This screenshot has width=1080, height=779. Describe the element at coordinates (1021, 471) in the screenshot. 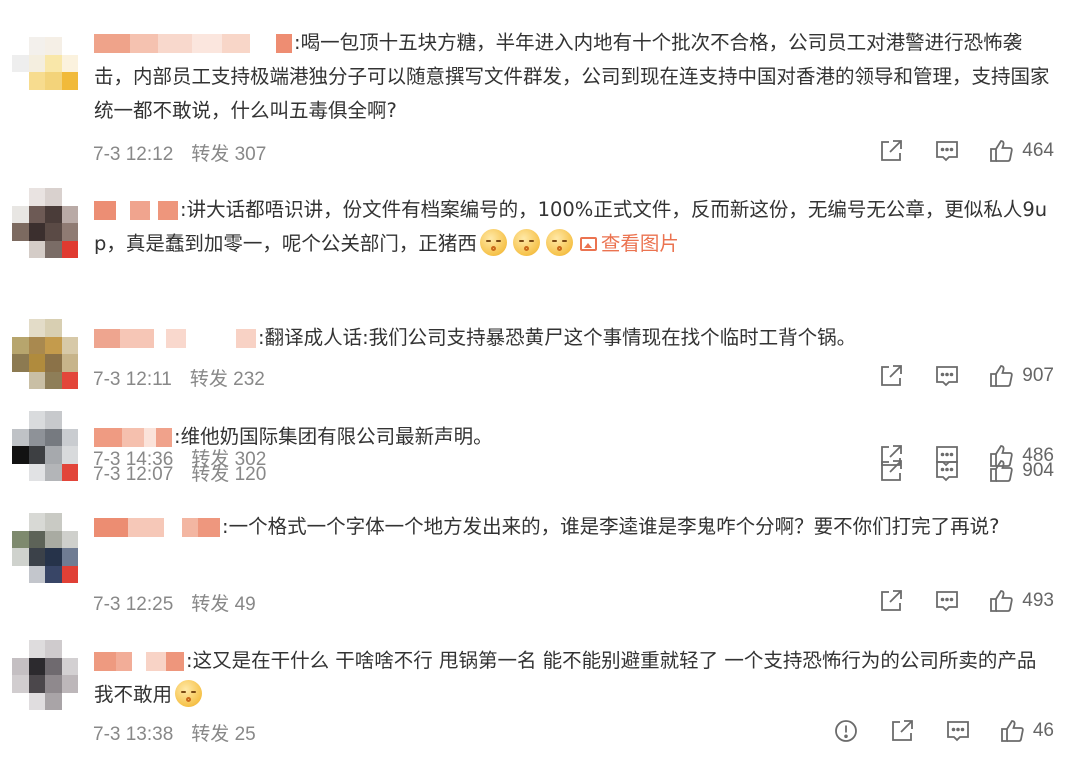

I see `like-button: 904` at that location.